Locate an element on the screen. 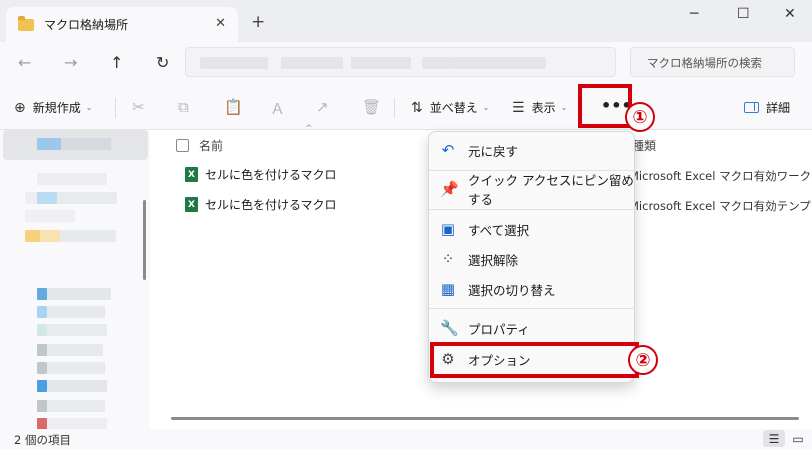  horizontal-scrollbar is located at coordinates (485, 418).